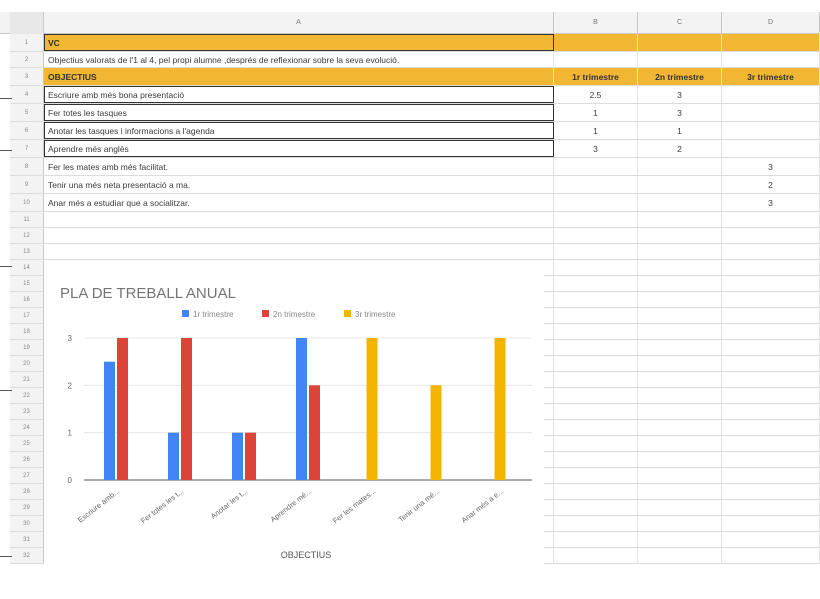  Describe the element at coordinates (27, 235) in the screenshot. I see `row-number: 12` at that location.